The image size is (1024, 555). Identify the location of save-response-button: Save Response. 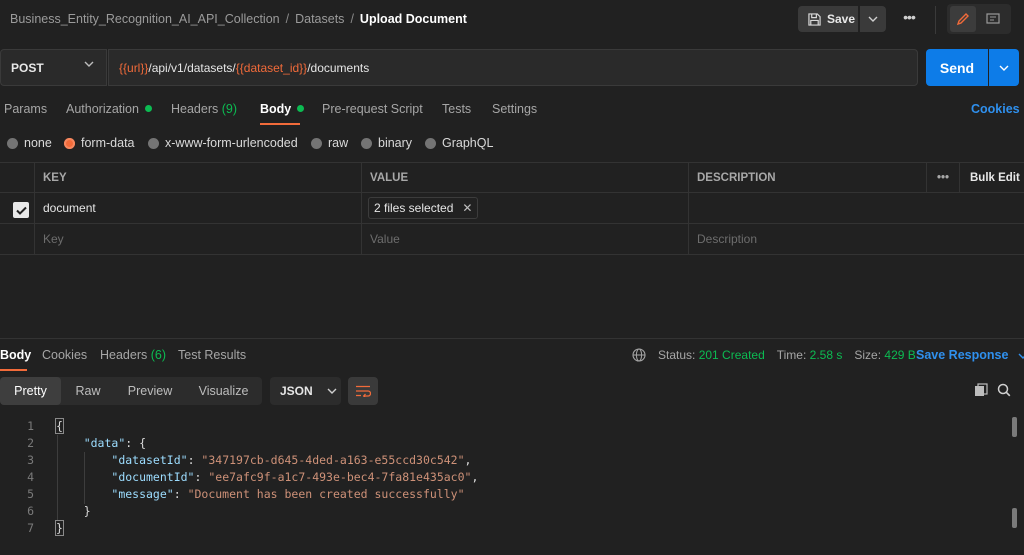
(970, 355).